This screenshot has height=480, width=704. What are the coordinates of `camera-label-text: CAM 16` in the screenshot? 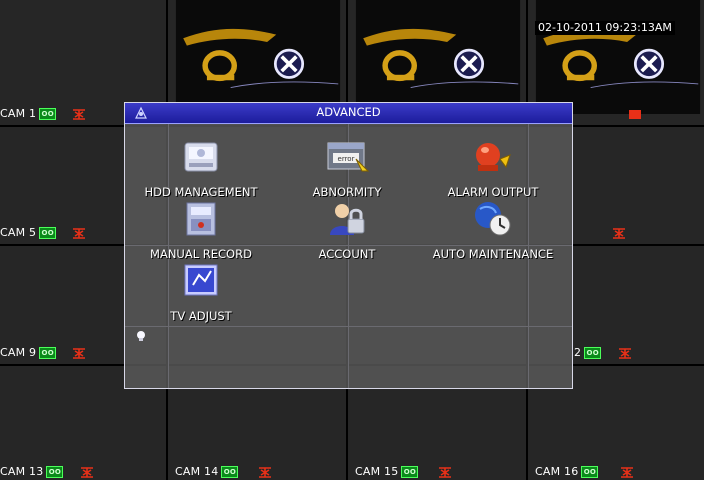 It's located at (557, 471).